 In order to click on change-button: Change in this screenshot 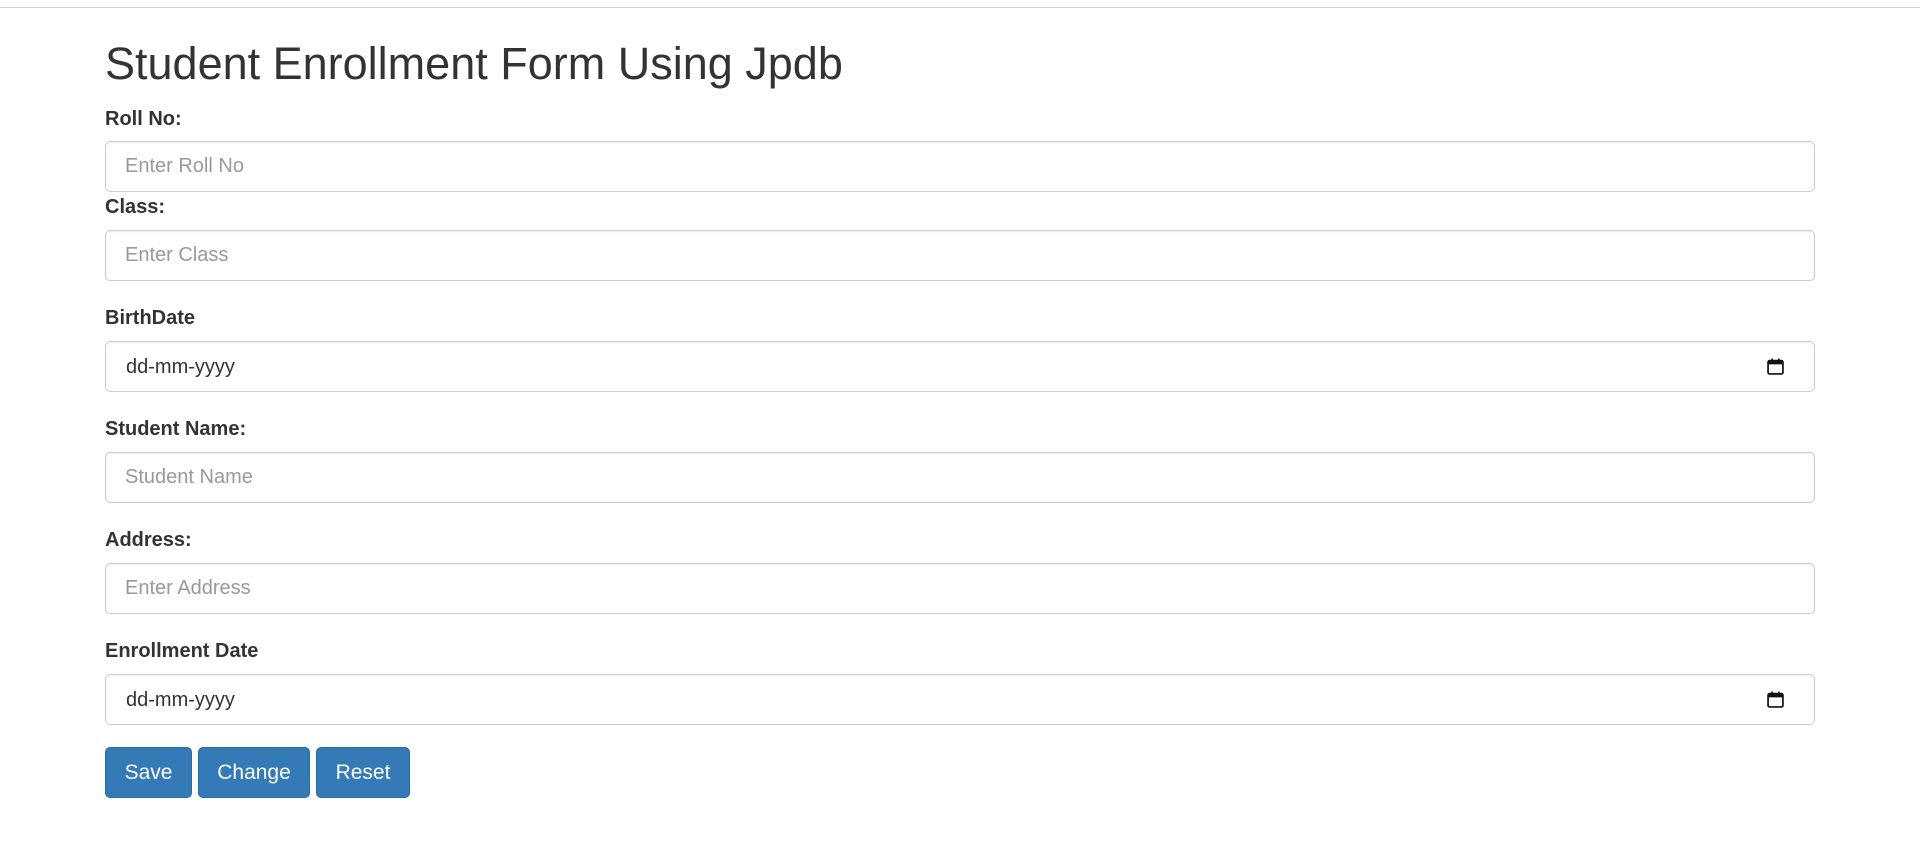, I will do `click(254, 772)`.